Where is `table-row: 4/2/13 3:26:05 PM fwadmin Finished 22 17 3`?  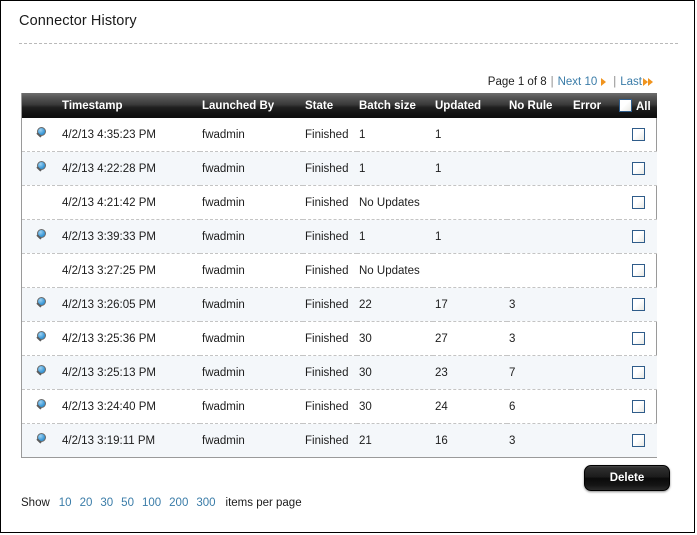 table-row: 4/2/13 3:26:05 PM fwadmin Finished 22 17 3 is located at coordinates (339, 304).